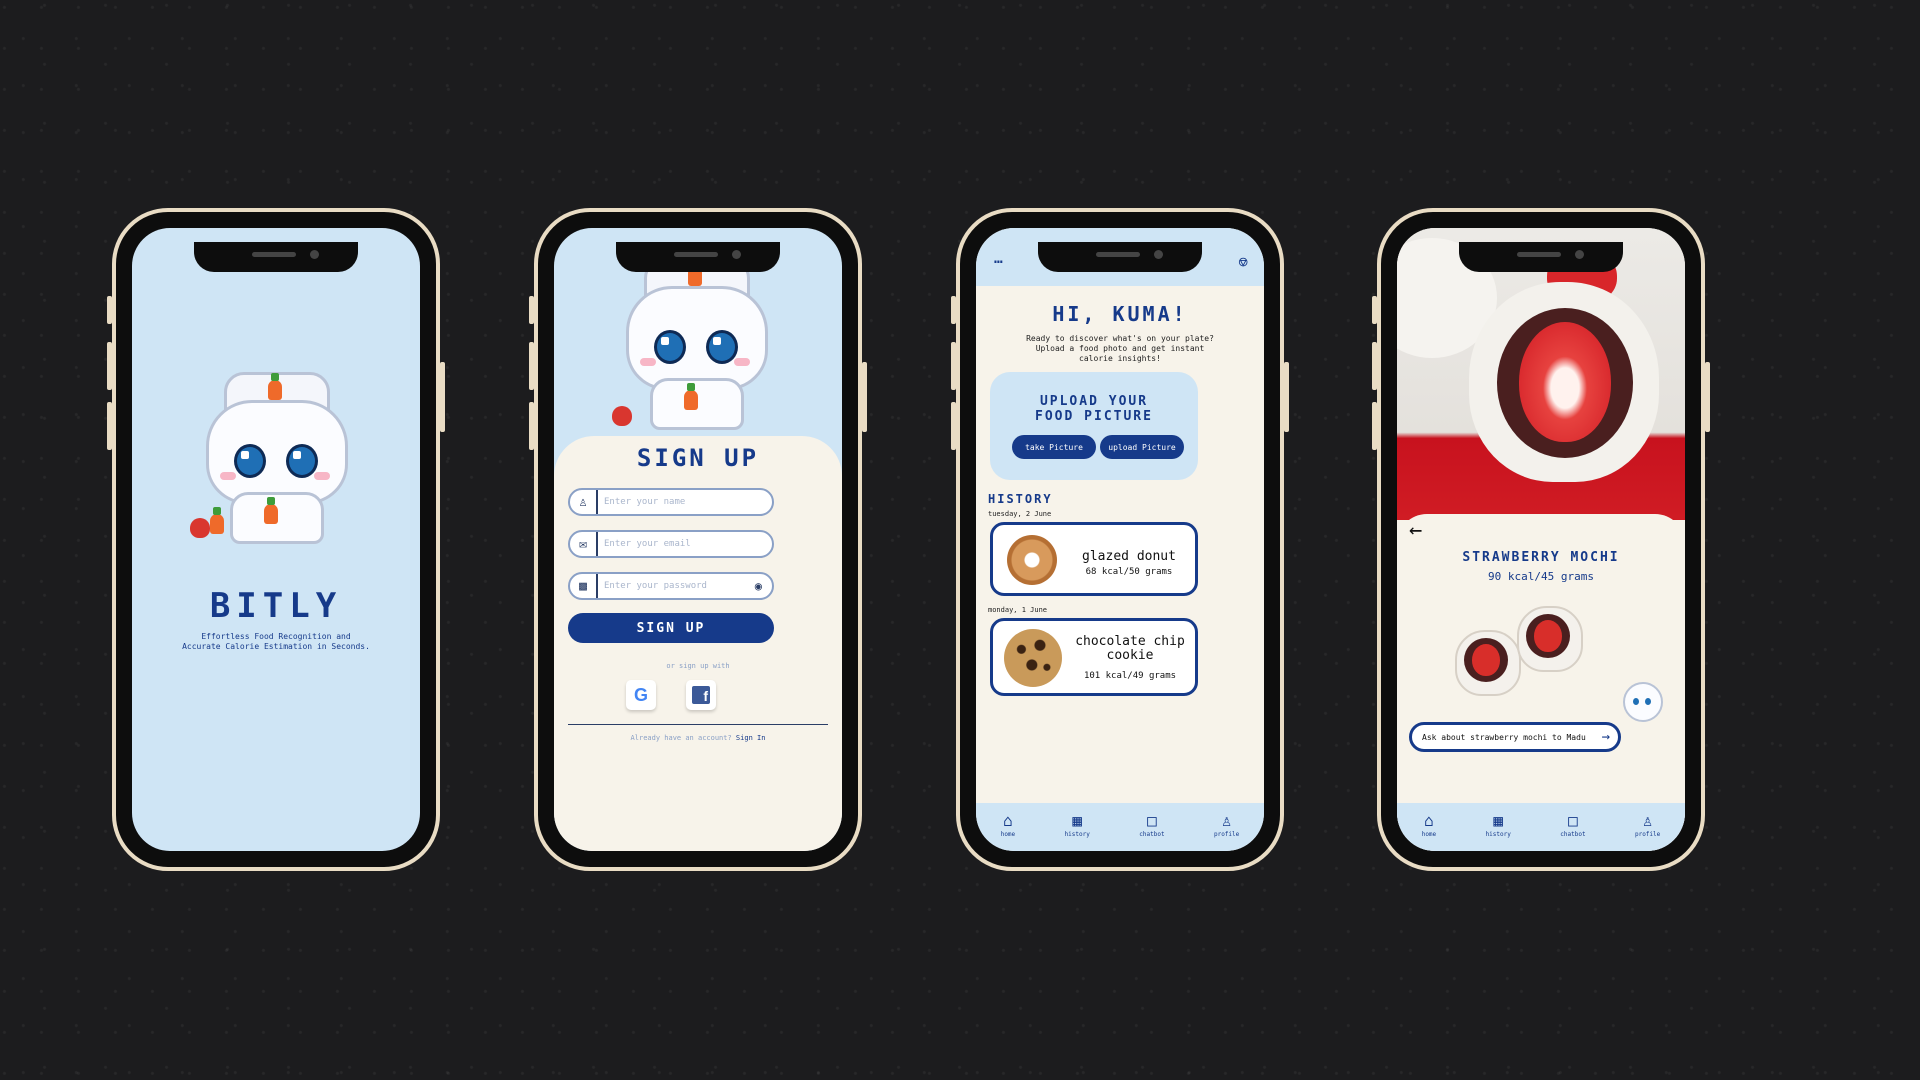 This screenshot has width=1920, height=1080. Describe the element at coordinates (1541, 576) in the screenshot. I see `food-info: 90 kcal/45 grams` at that location.